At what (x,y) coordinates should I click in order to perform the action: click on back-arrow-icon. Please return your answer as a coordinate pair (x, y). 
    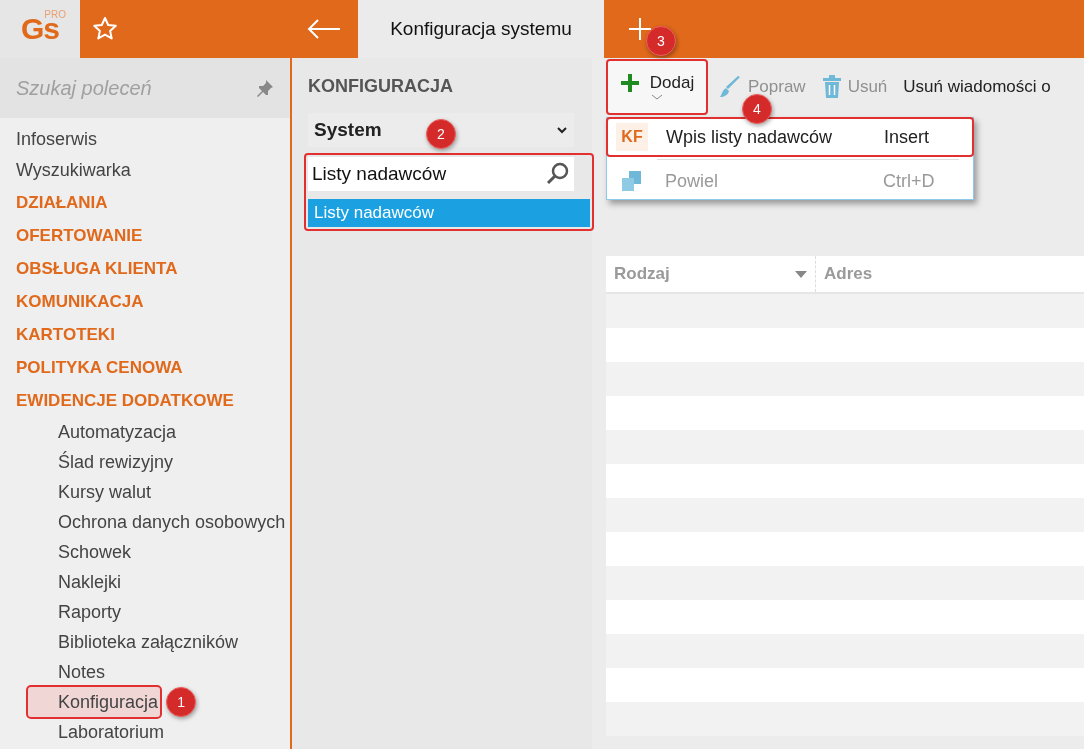
    Looking at the image, I should click on (324, 29).